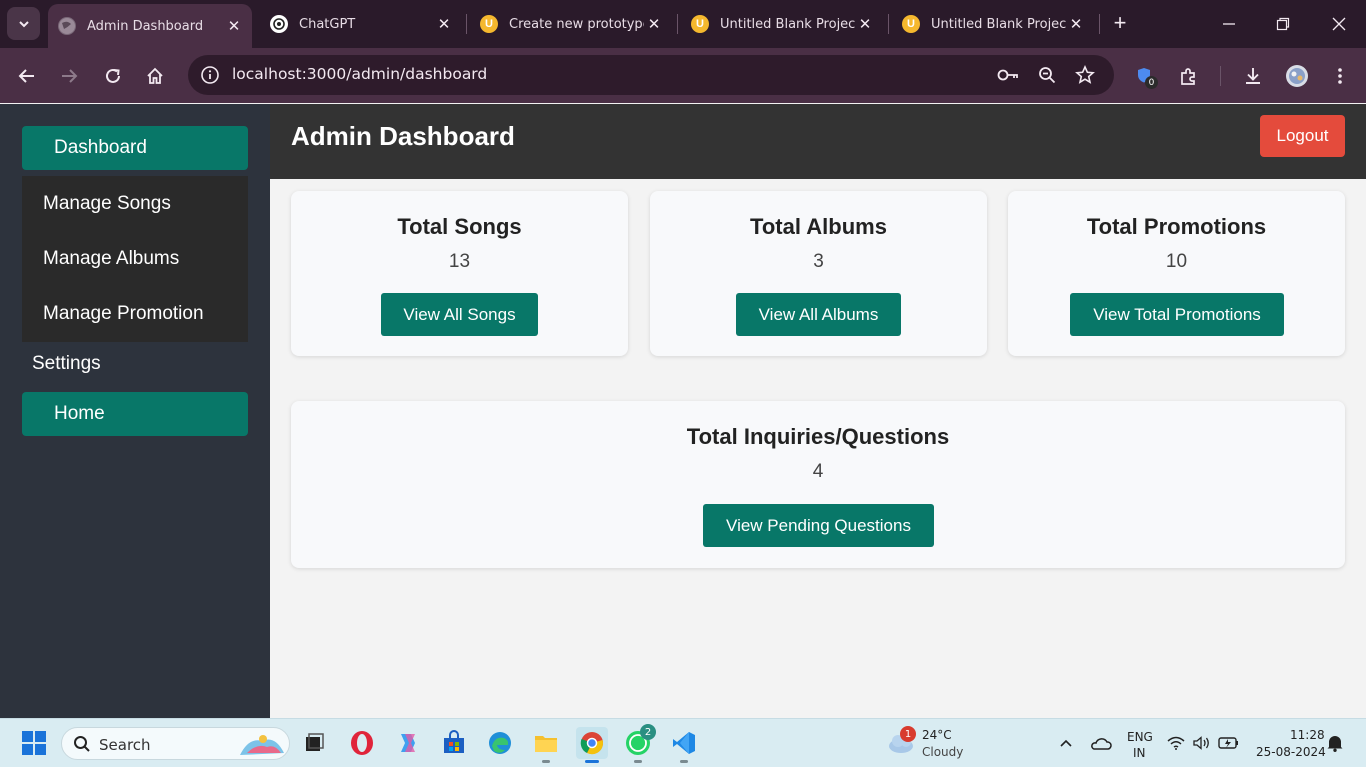  What do you see at coordinates (210, 75) in the screenshot?
I see `site-info-icon` at bounding box center [210, 75].